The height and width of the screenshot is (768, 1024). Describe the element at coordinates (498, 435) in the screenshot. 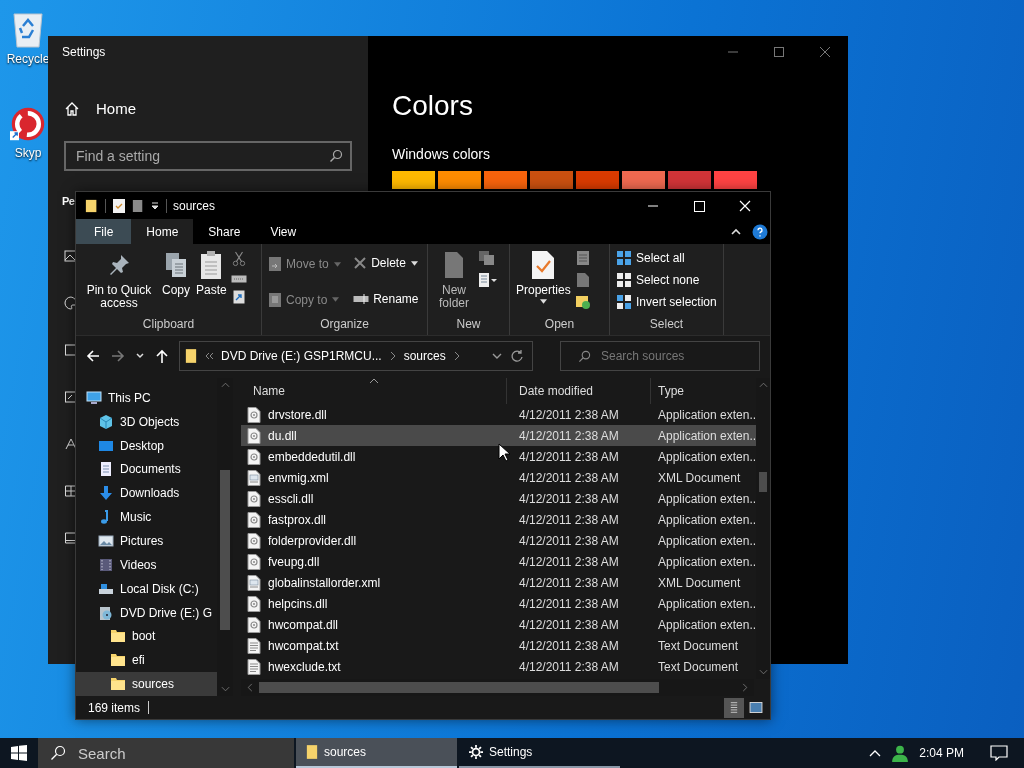

I see `file-row: du.dll 4/12/2011 2:38 AM Application exten..` at that location.